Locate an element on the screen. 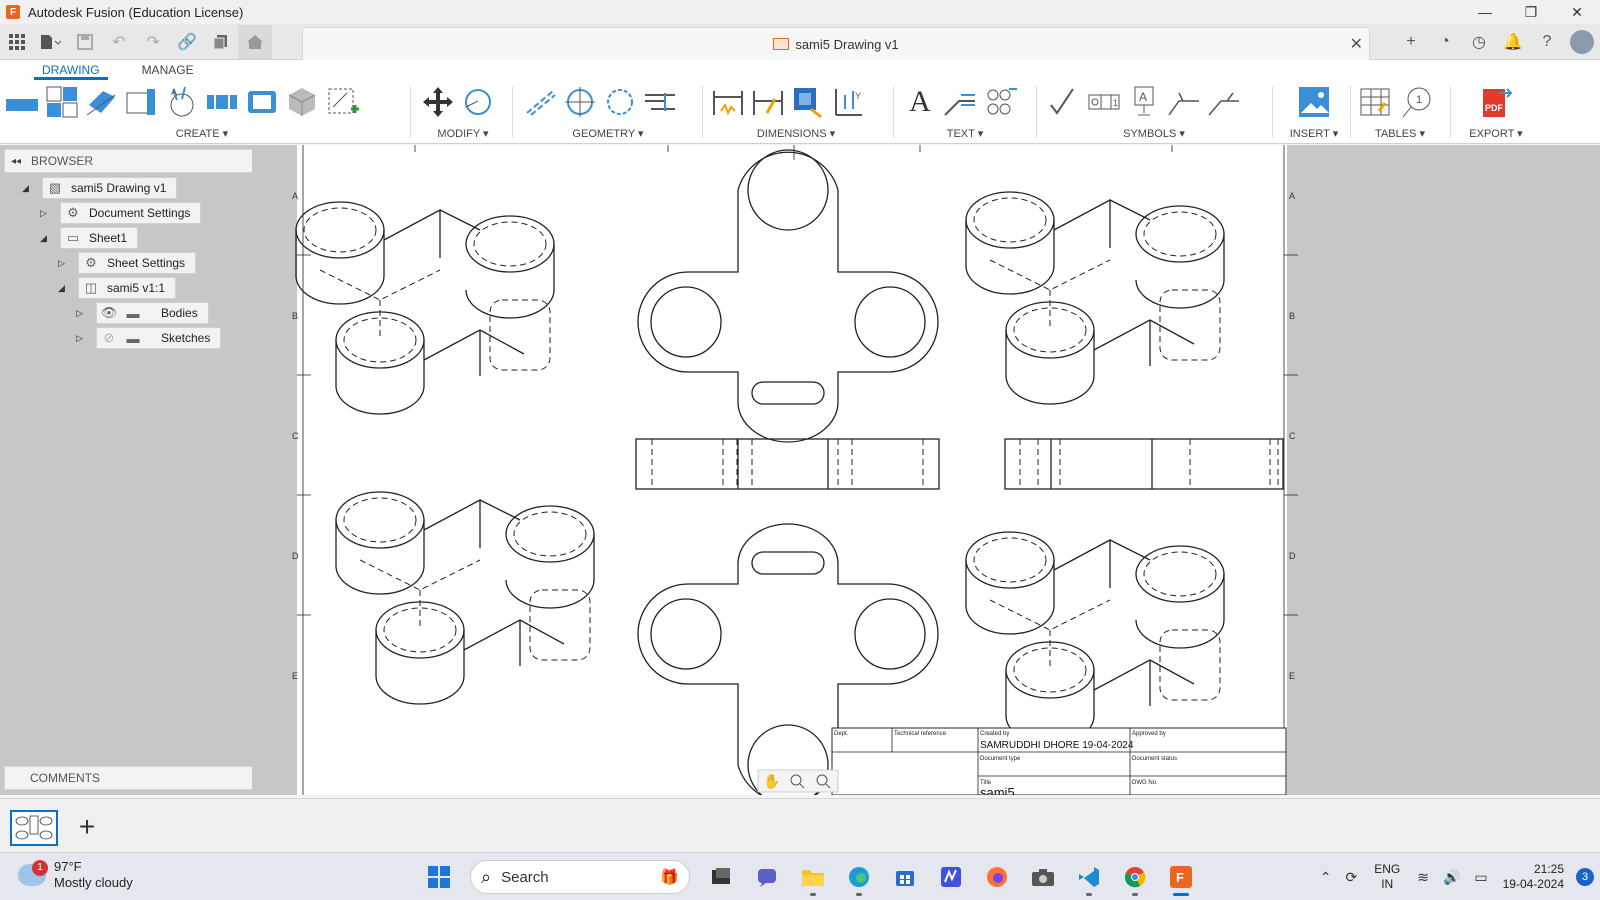 The width and height of the screenshot is (1600, 900). undo-icon: ↶ is located at coordinates (119, 42).